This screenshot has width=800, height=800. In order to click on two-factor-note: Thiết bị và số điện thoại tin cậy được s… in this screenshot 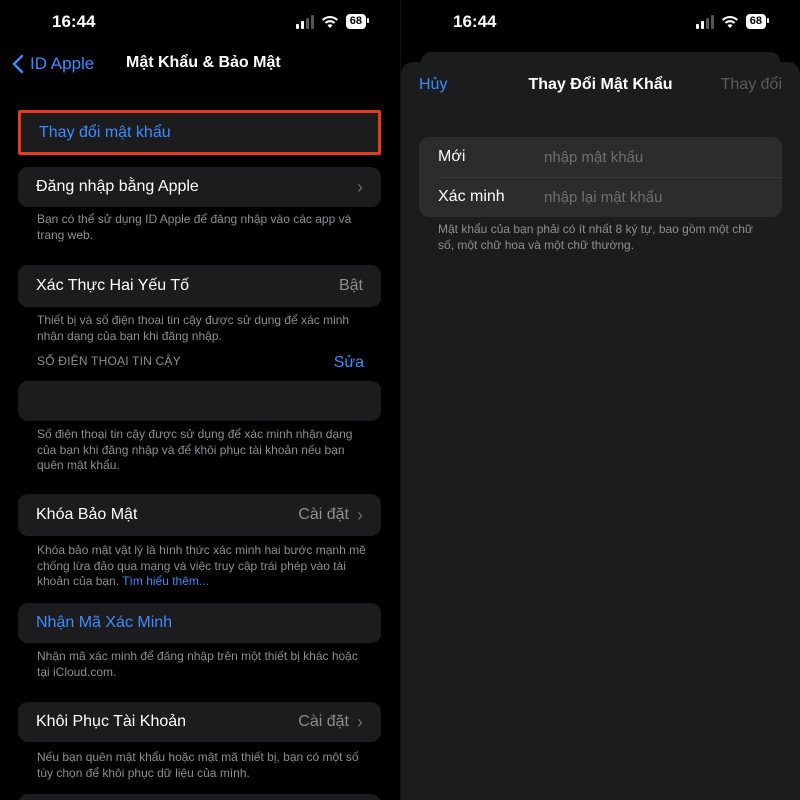, I will do `click(193, 328)`.